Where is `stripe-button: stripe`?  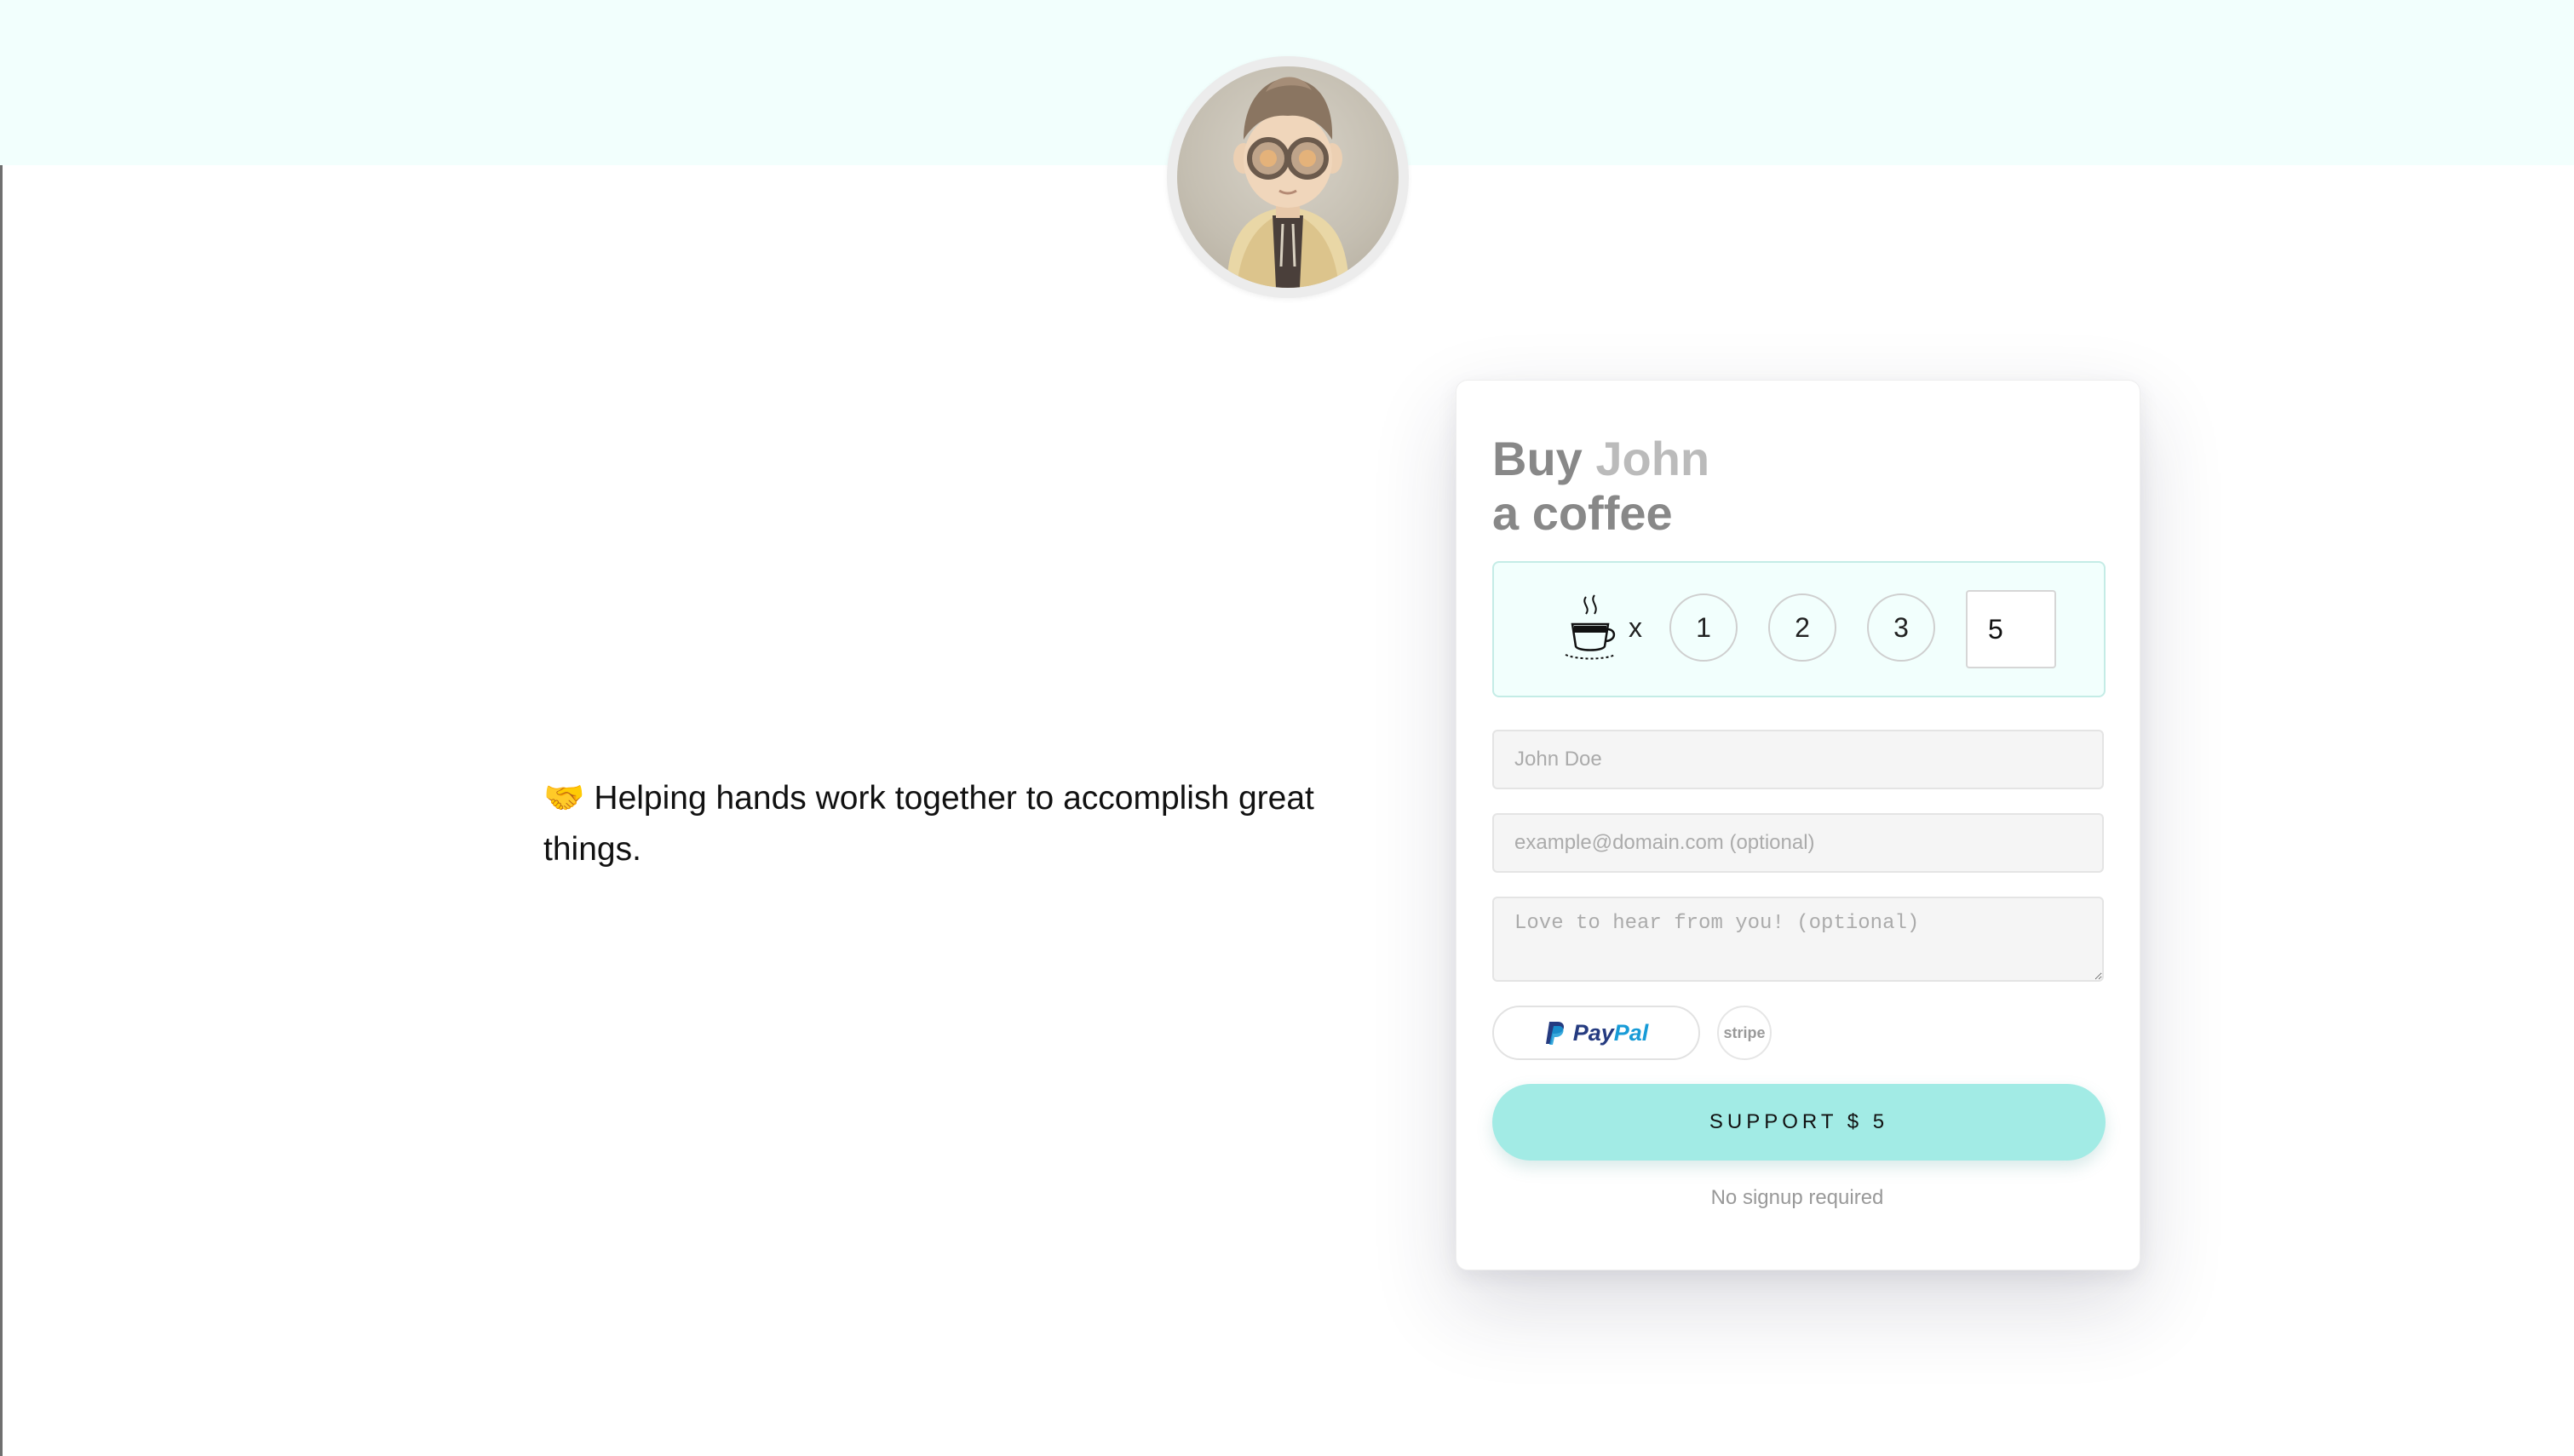
stripe-button: stripe is located at coordinates (1744, 1033).